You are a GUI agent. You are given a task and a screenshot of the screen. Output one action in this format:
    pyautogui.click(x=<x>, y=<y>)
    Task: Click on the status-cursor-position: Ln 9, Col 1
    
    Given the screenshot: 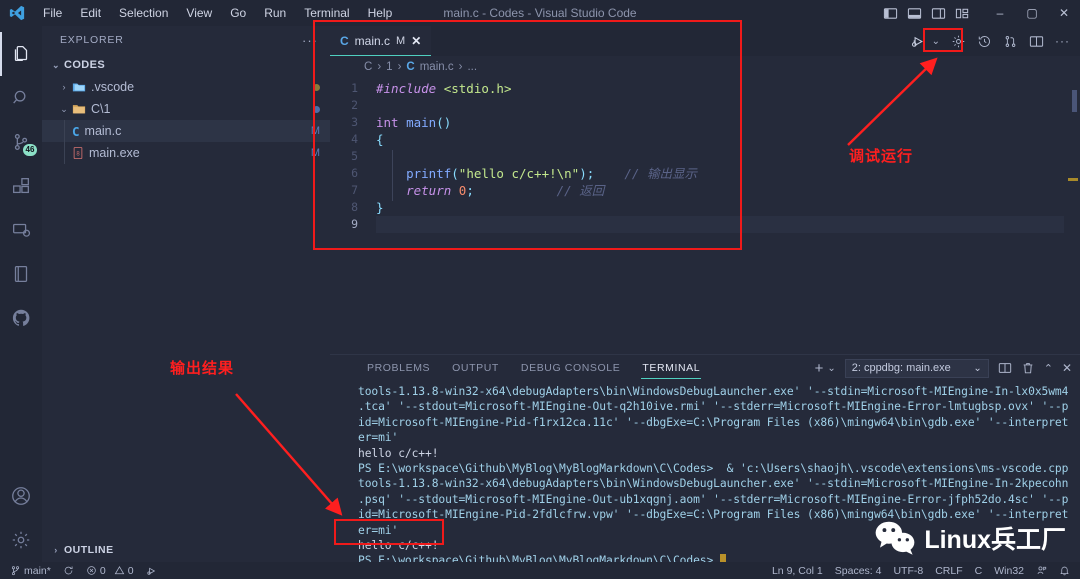 What is the action you would take?
    pyautogui.click(x=797, y=570)
    